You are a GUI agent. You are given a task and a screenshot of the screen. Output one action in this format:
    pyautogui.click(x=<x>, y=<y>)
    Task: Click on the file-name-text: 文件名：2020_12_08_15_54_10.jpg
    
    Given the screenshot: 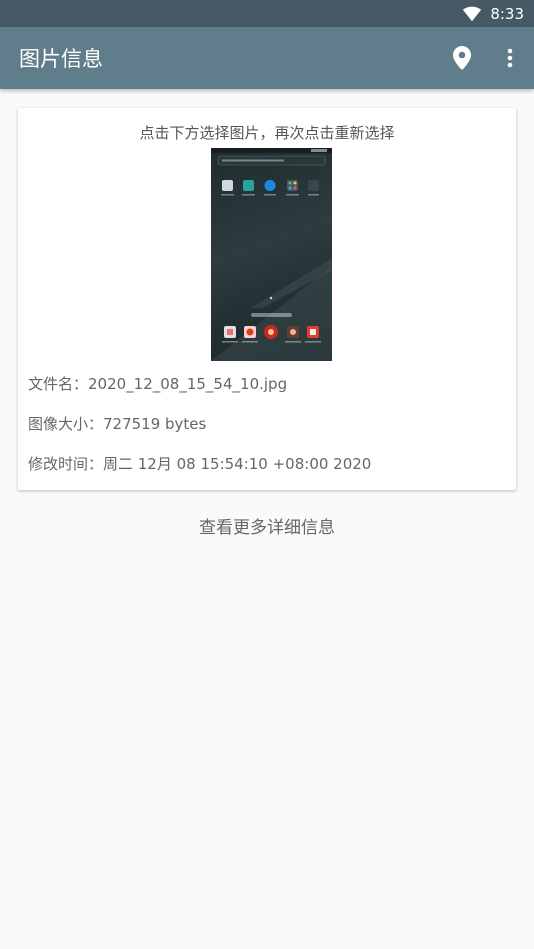 What is the action you would take?
    pyautogui.click(x=158, y=384)
    